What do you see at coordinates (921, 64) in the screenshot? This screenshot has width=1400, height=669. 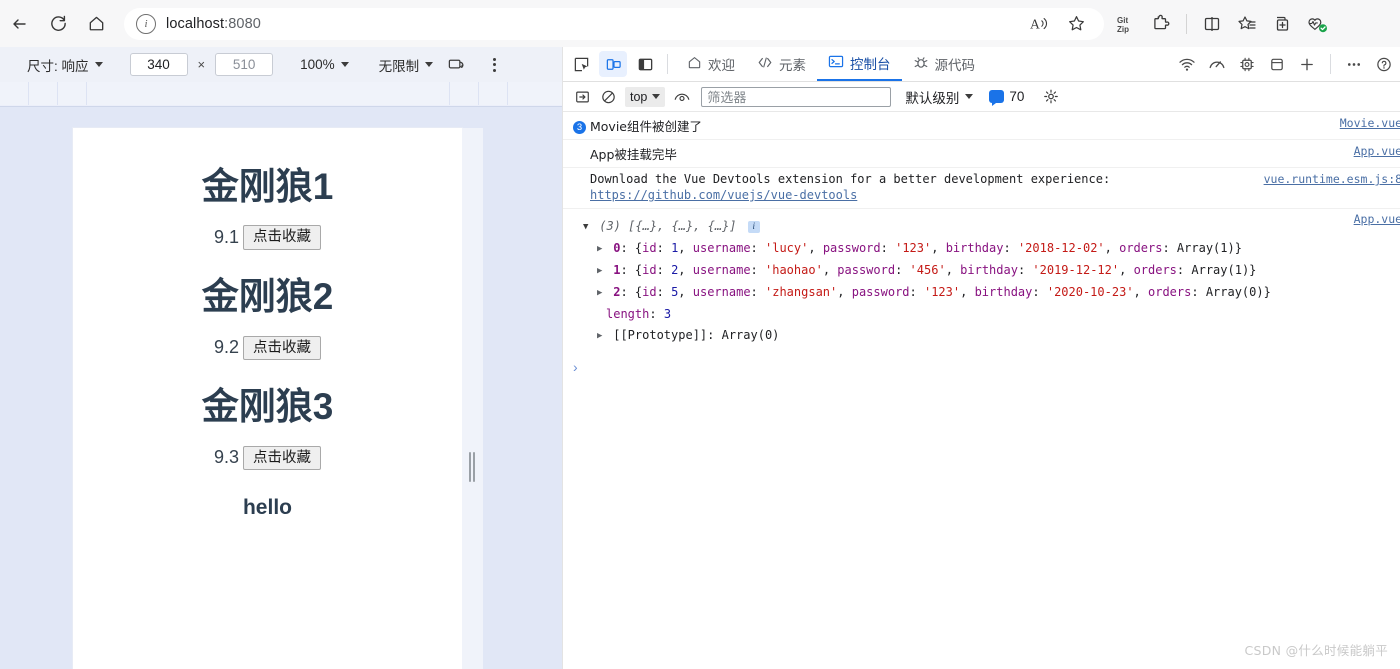 I see `bug-icon` at bounding box center [921, 64].